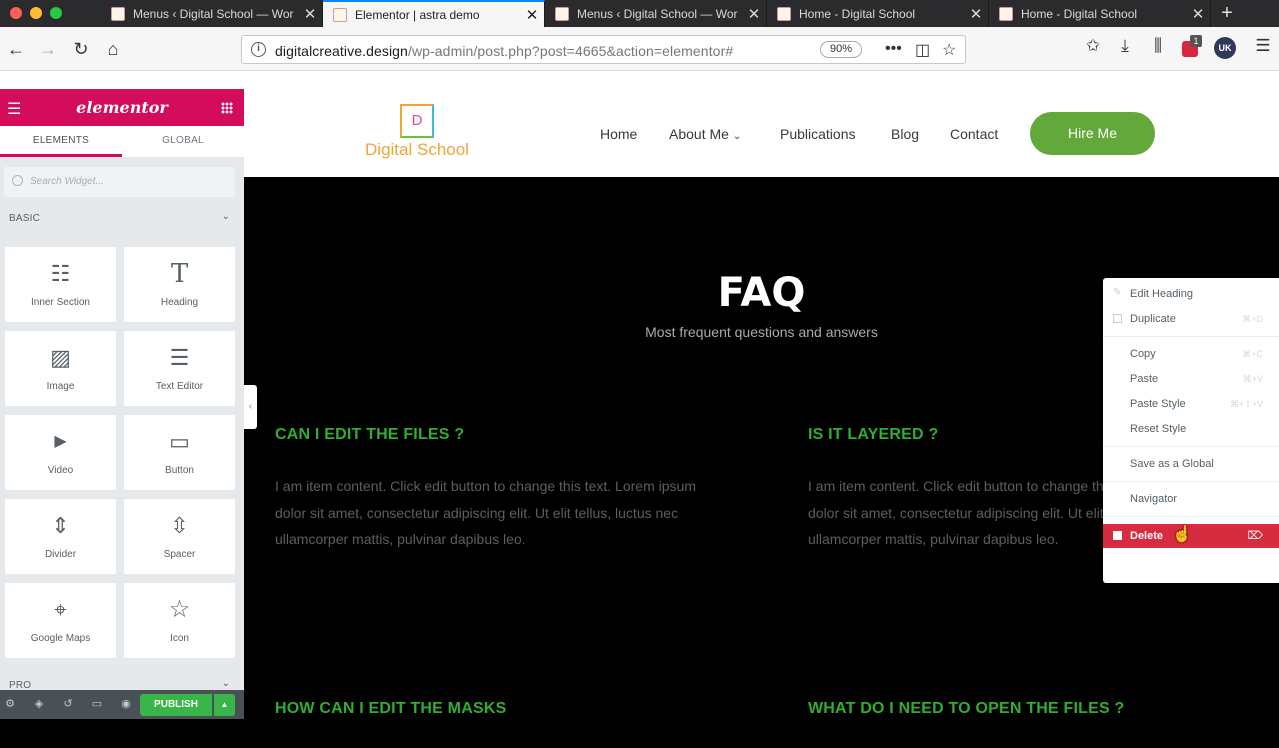  Describe the element at coordinates (179, 554) in the screenshot. I see `widget-label: Spacer` at that location.